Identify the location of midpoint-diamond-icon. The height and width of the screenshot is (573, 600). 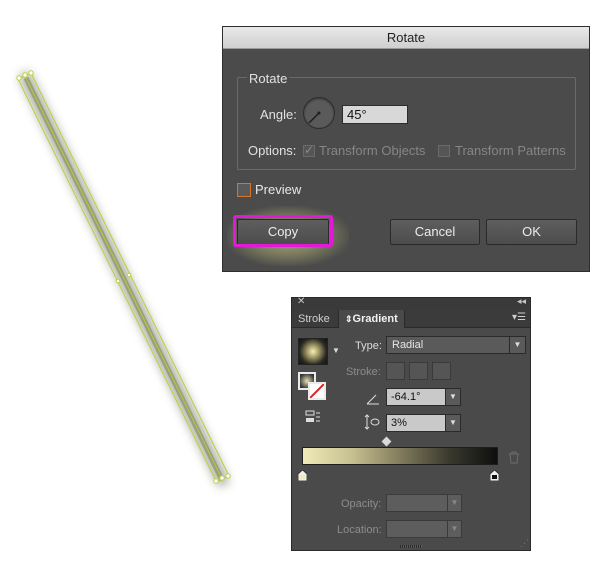
(386, 441).